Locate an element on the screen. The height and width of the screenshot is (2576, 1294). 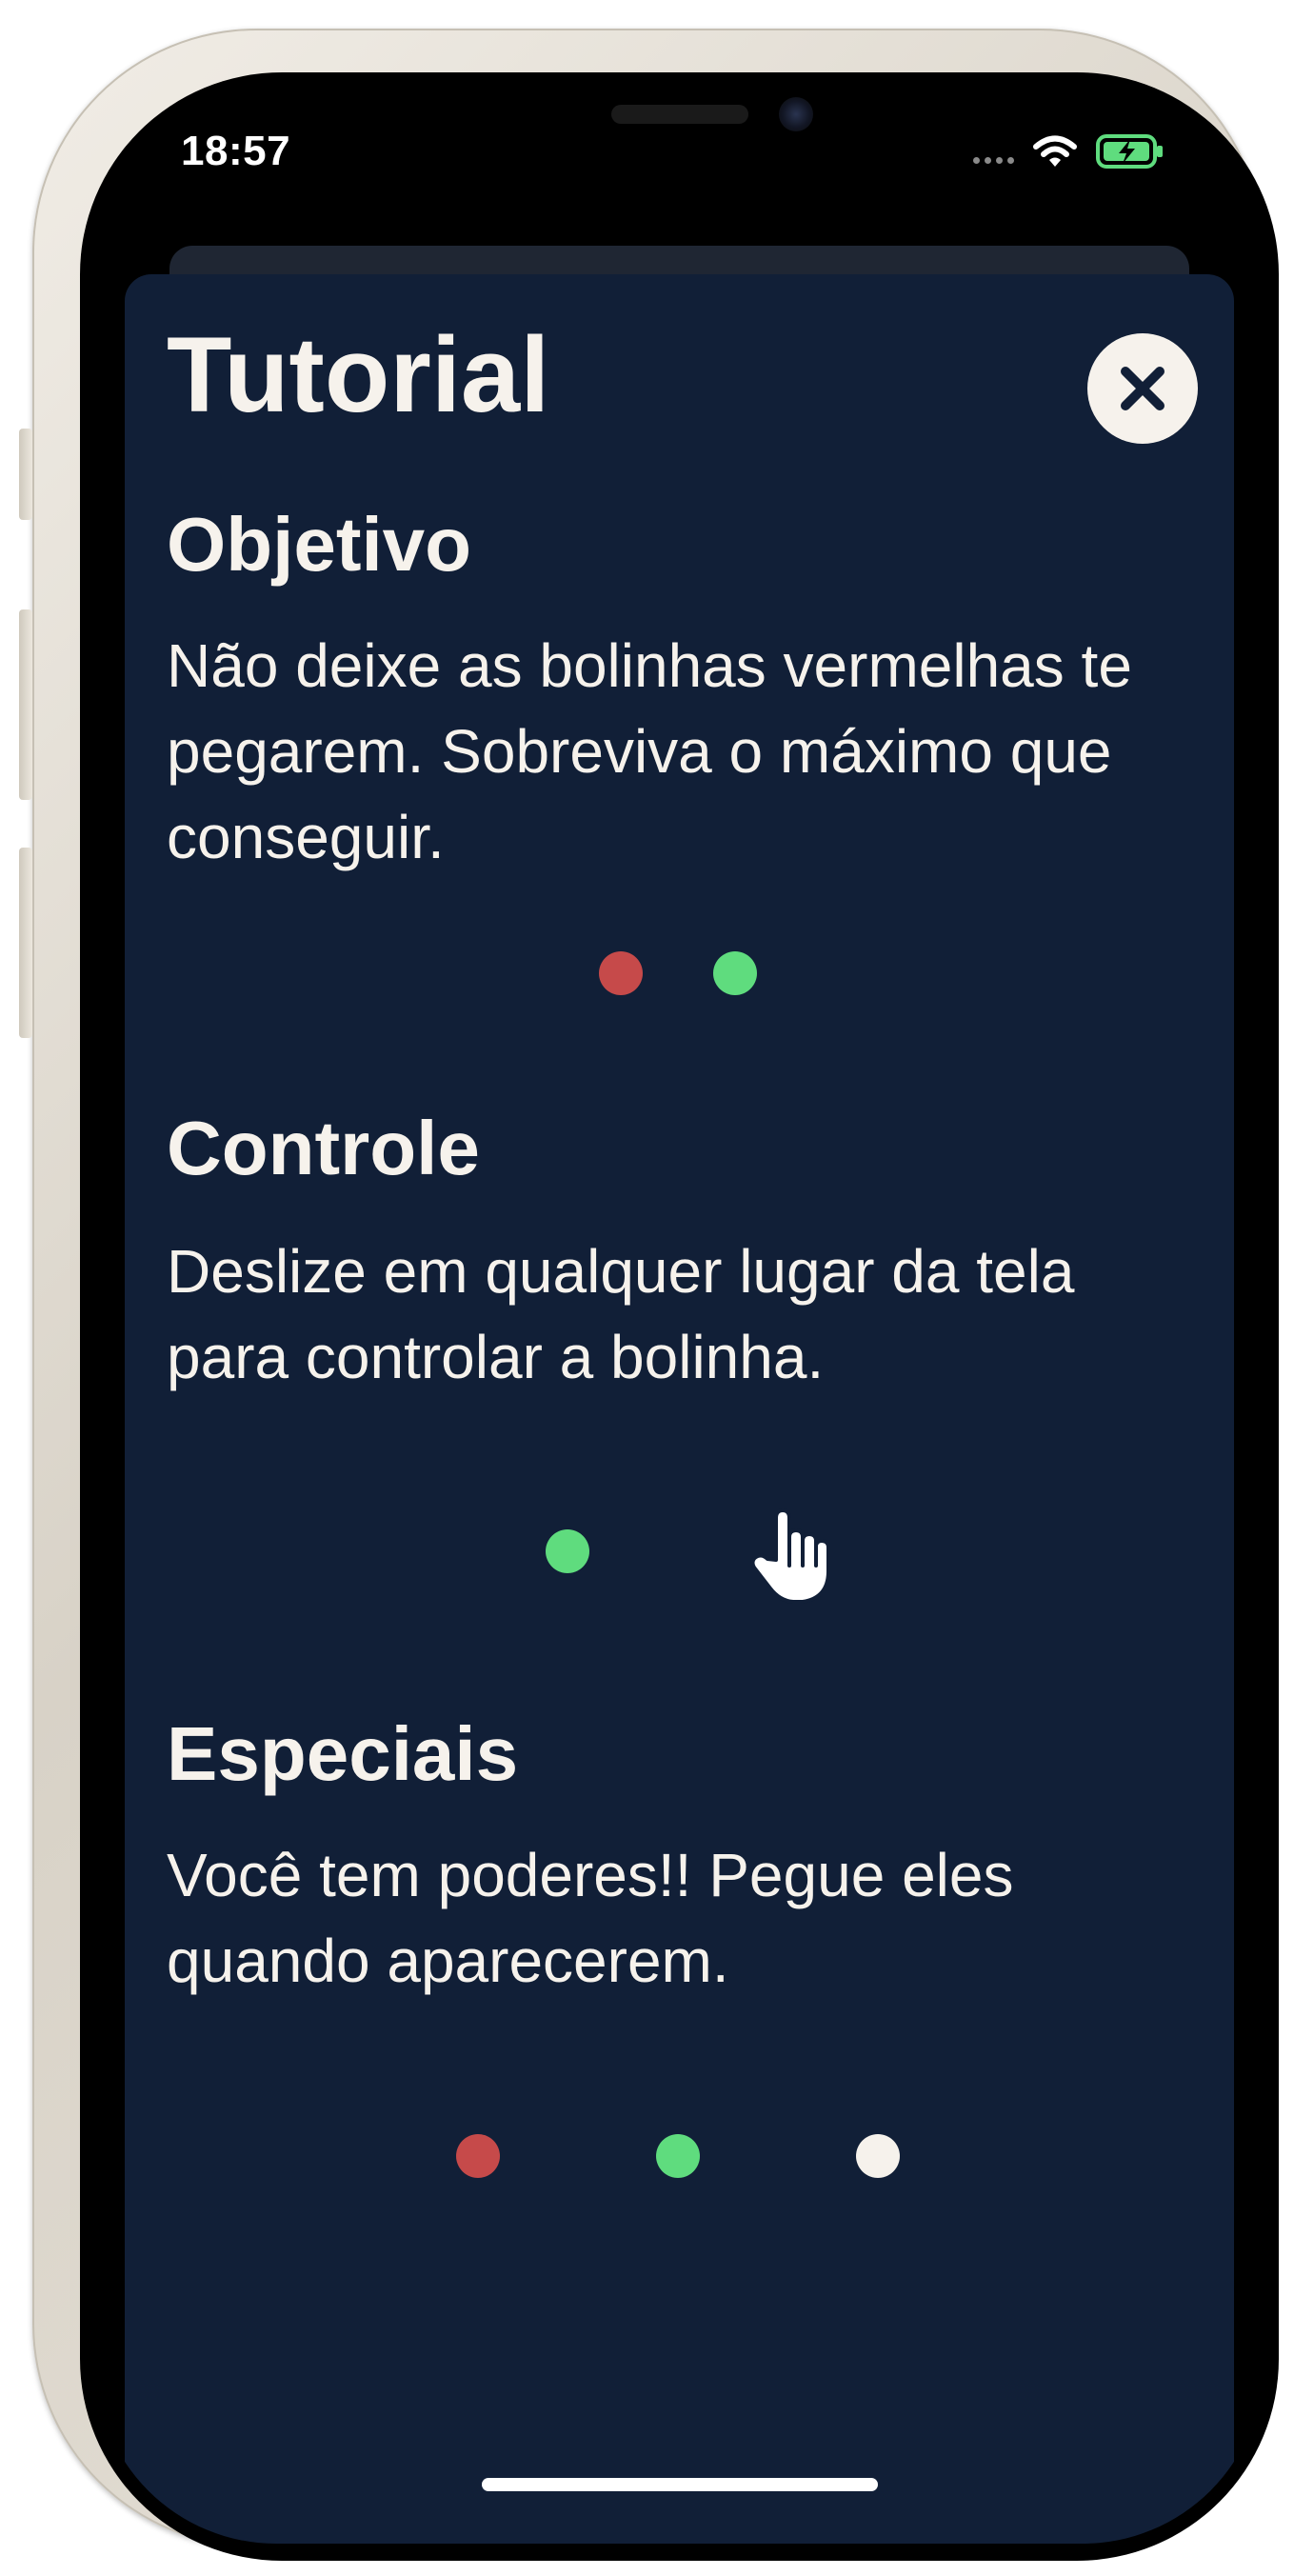
section-title-controle: Controle is located at coordinates (324, 1148).